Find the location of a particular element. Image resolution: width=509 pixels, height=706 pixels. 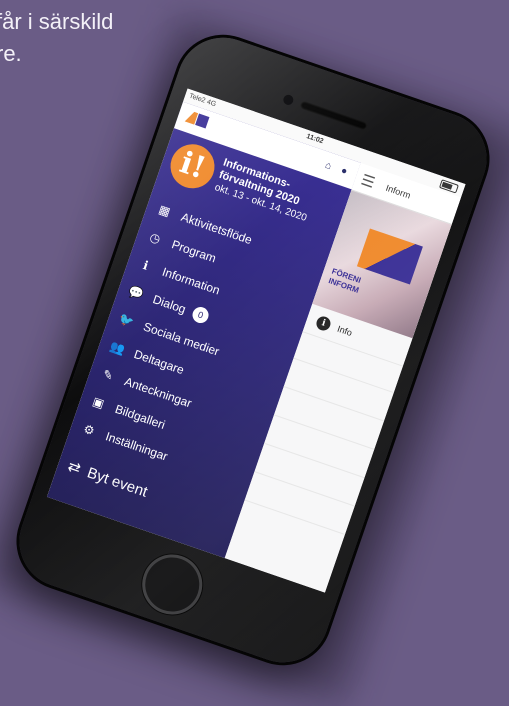

content-title: Inform is located at coordinates (398, 191).